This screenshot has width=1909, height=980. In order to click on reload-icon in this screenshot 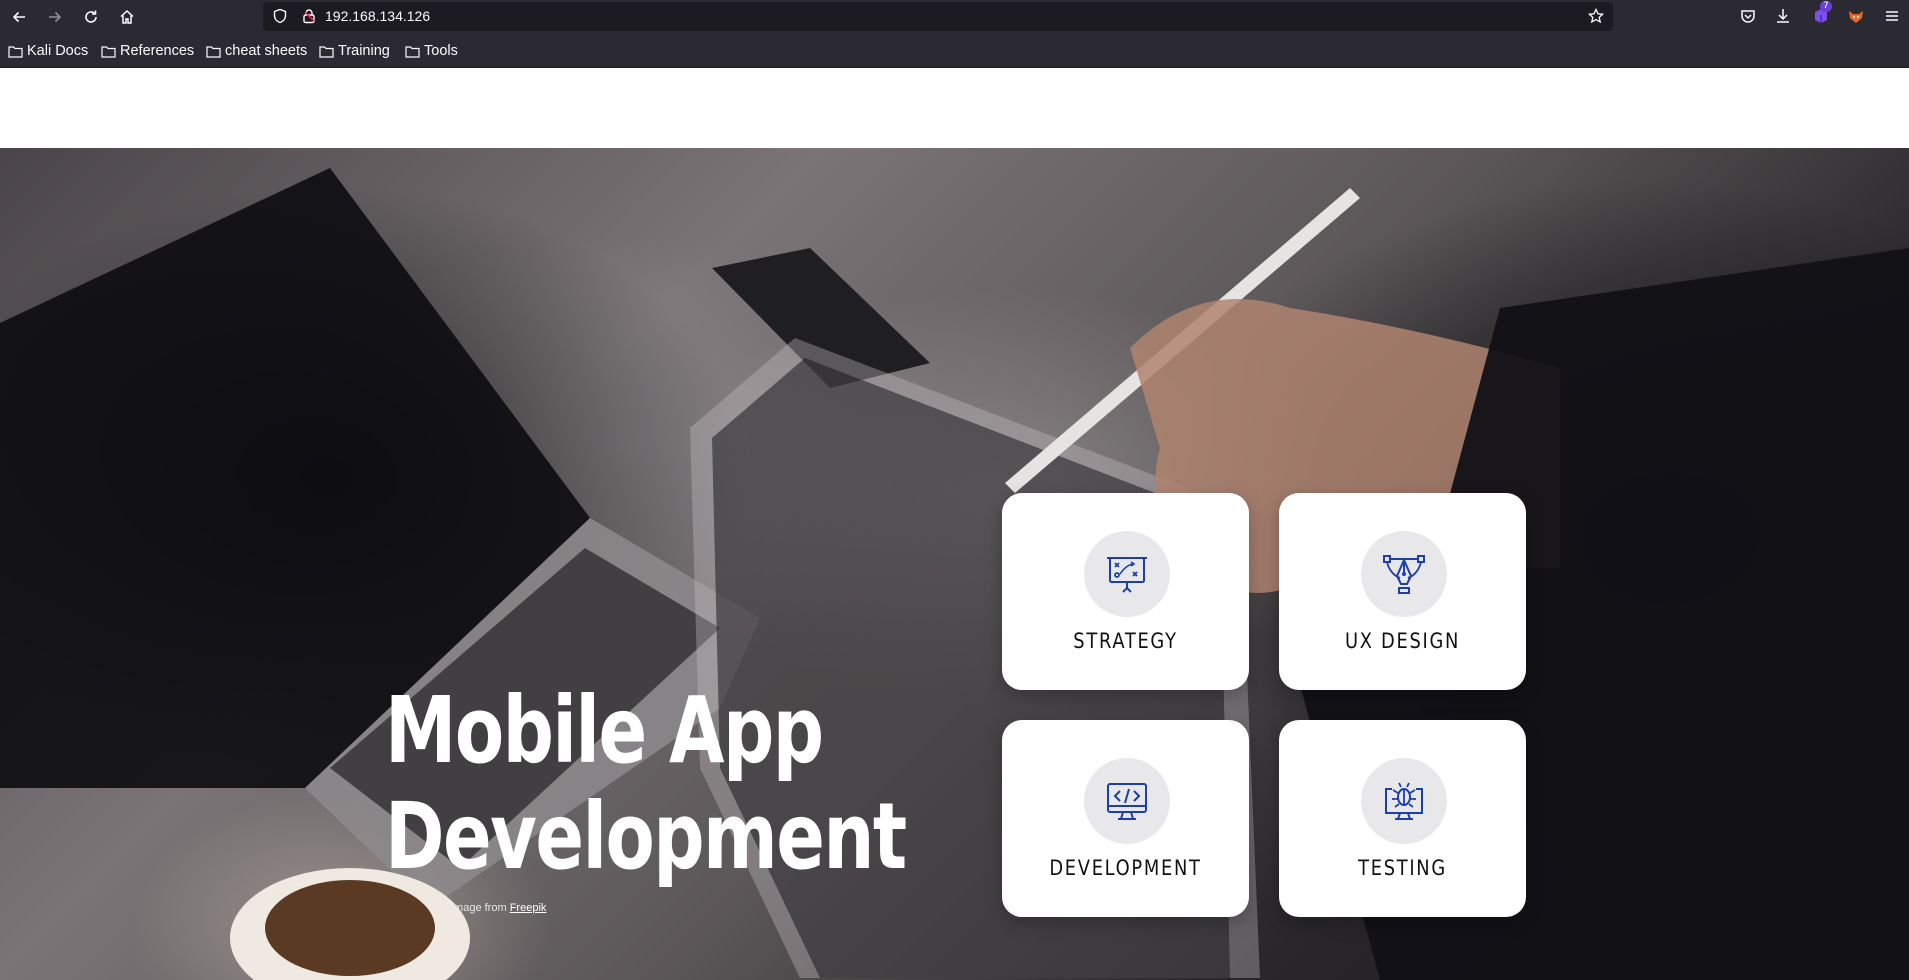, I will do `click(91, 16)`.